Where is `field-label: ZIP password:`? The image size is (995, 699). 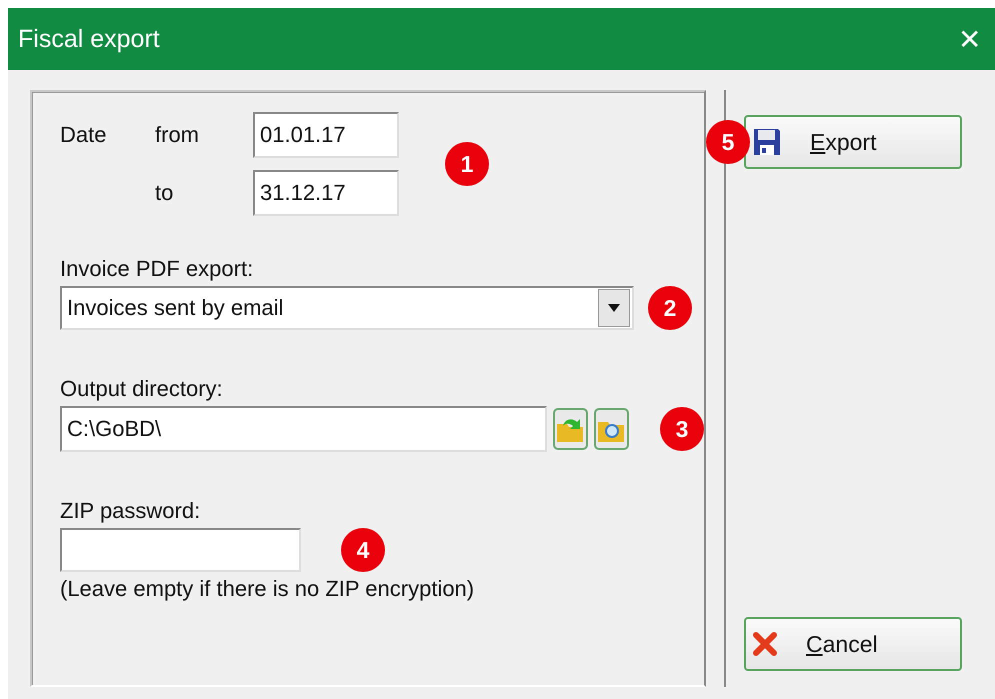 field-label: ZIP password: is located at coordinates (131, 511).